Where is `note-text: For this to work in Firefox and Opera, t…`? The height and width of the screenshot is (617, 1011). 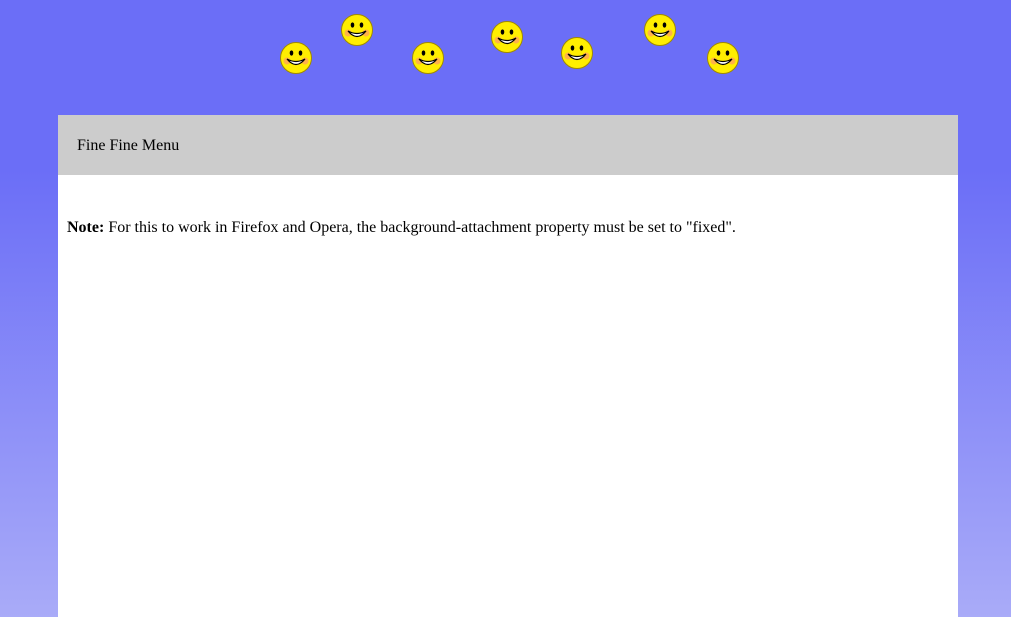 note-text: For this to work in Firefox and Opera, t… is located at coordinates (420, 227).